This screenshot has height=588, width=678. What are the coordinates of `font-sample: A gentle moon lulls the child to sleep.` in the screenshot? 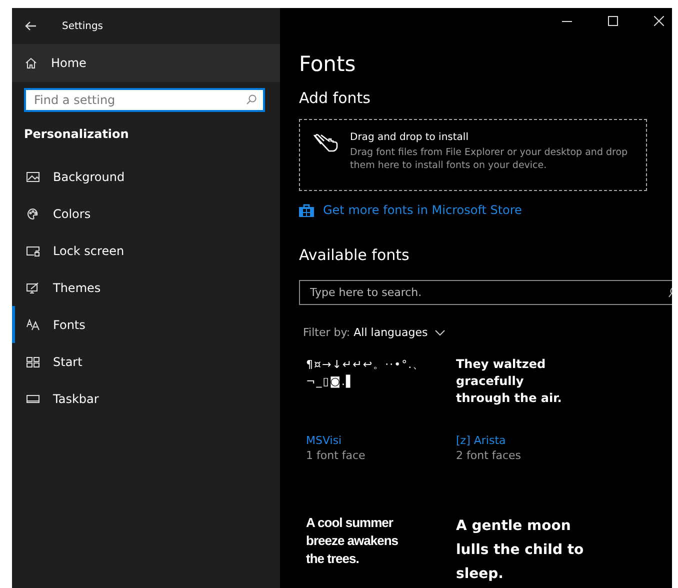 It's located at (520, 550).